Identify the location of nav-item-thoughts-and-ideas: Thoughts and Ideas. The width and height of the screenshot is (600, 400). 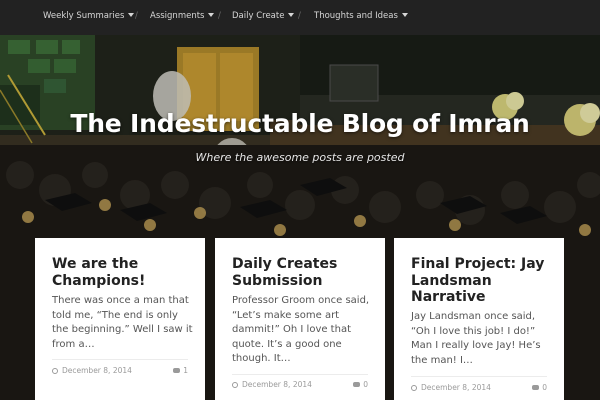
(361, 16).